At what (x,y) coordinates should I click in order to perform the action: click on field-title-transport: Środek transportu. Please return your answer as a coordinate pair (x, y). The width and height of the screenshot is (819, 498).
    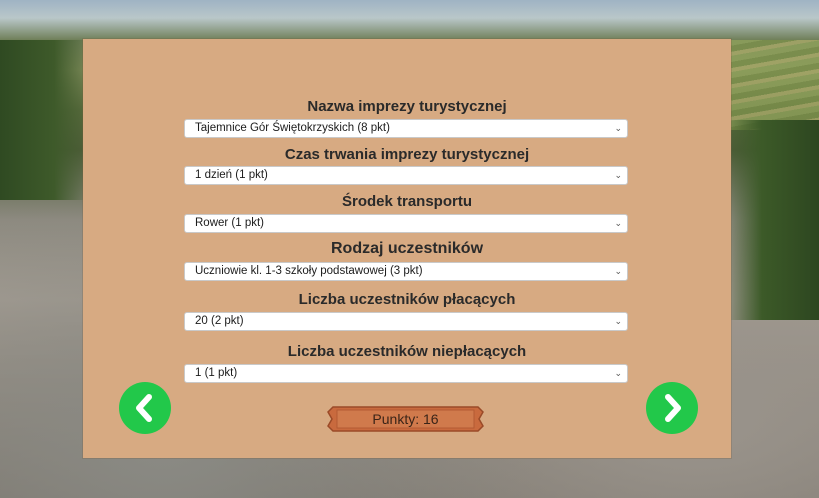
    Looking at the image, I should click on (407, 201).